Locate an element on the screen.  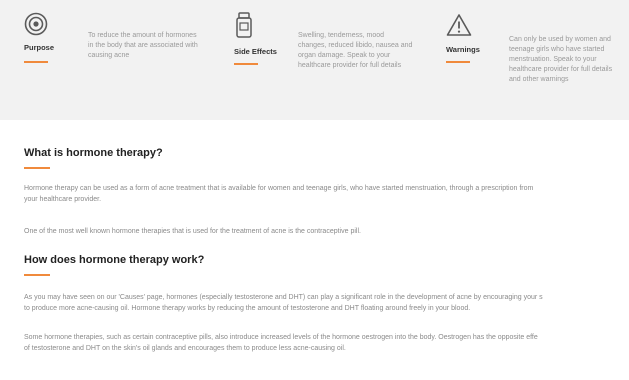
purpose-underline is located at coordinates (36, 62).